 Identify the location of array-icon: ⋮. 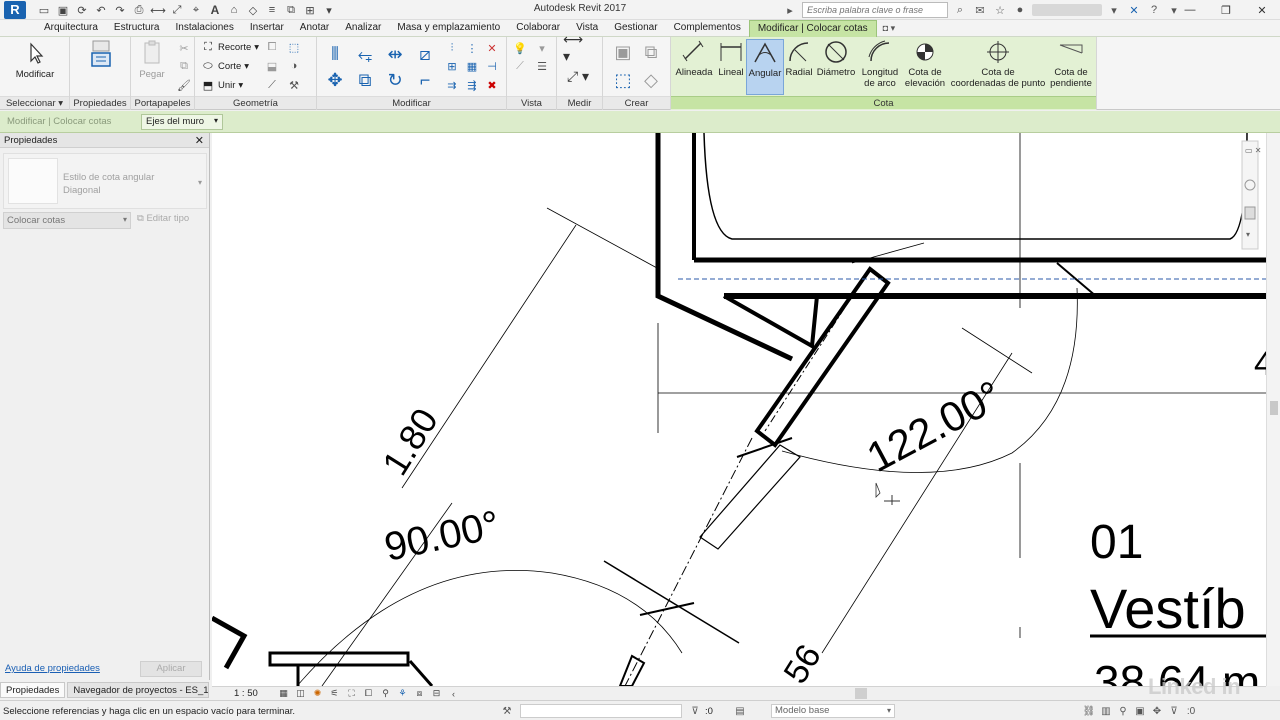
(472, 48).